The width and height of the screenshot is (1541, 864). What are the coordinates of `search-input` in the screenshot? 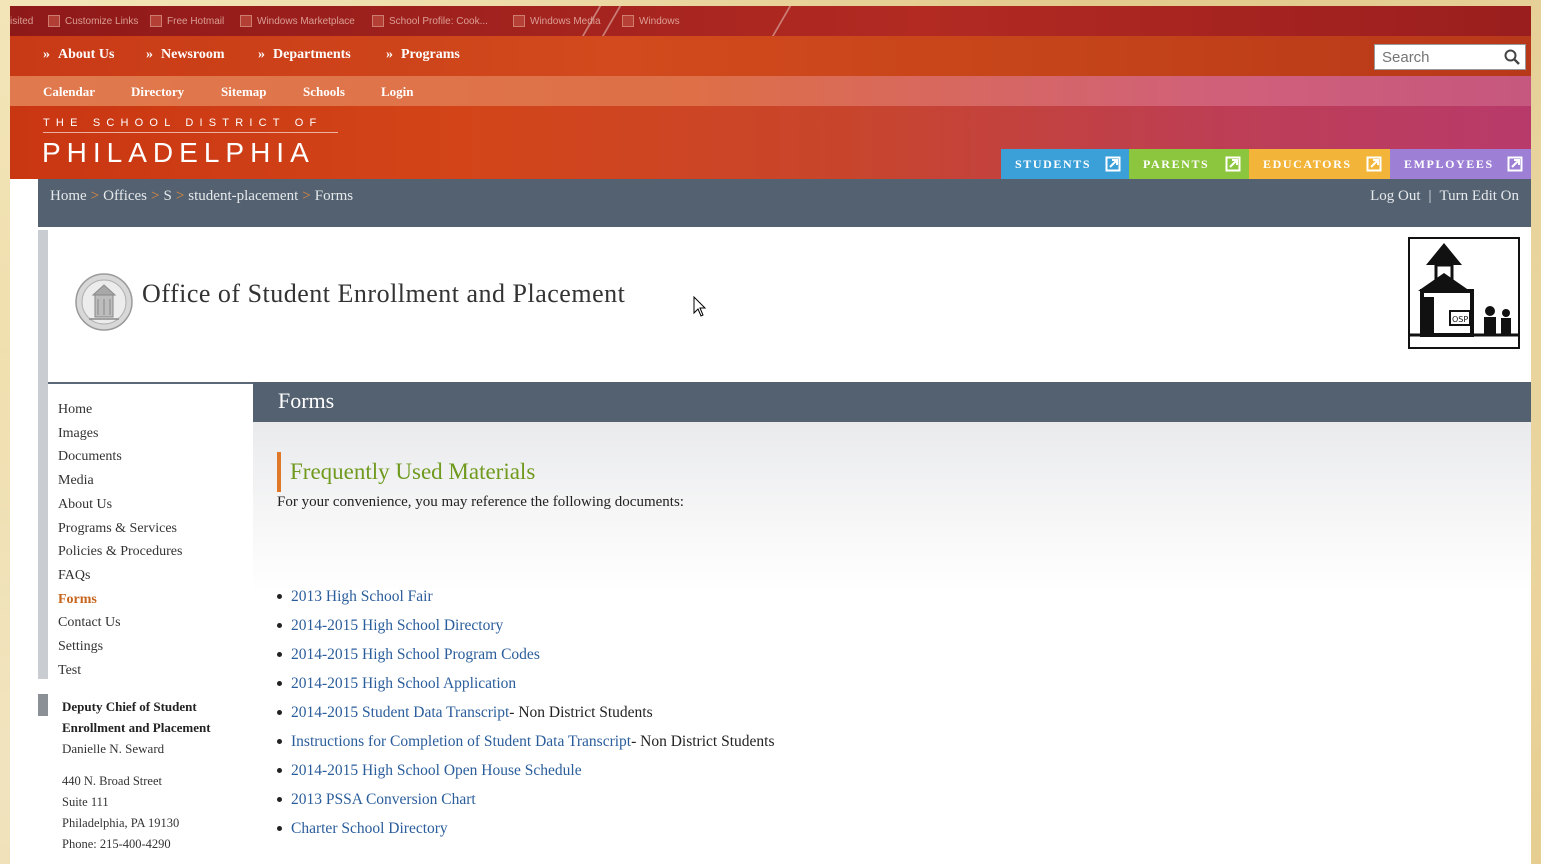 It's located at (1434, 57).